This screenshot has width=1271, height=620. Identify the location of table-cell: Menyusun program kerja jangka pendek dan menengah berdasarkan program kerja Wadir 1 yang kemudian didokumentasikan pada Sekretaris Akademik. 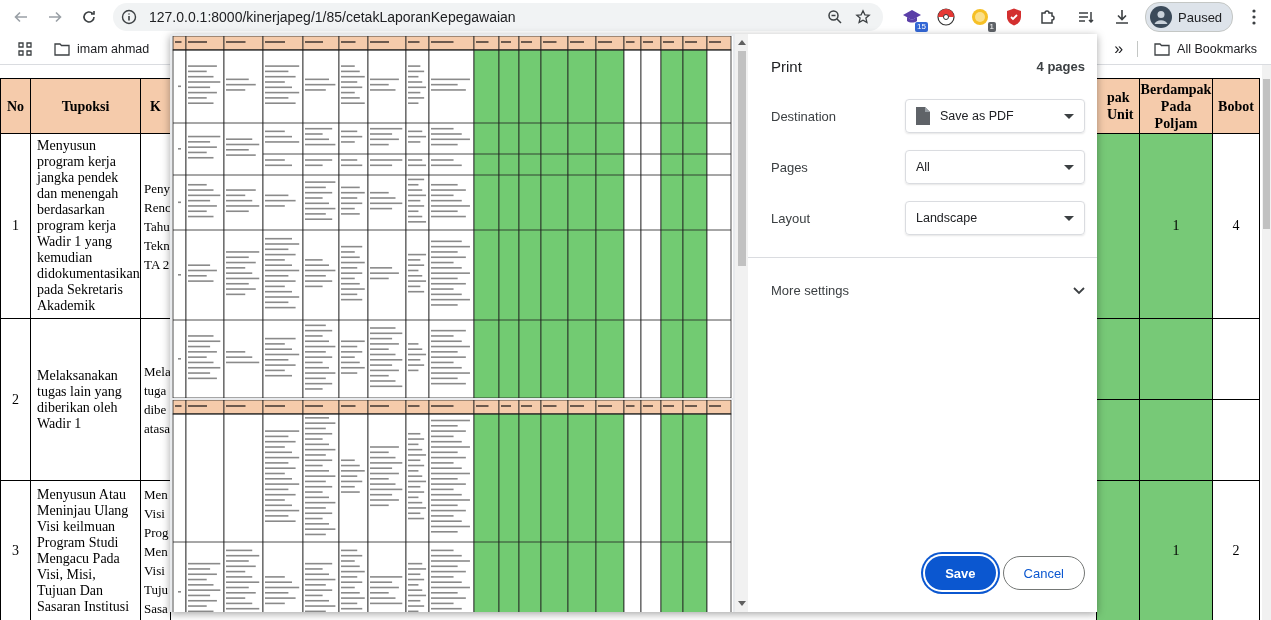
(85, 226).